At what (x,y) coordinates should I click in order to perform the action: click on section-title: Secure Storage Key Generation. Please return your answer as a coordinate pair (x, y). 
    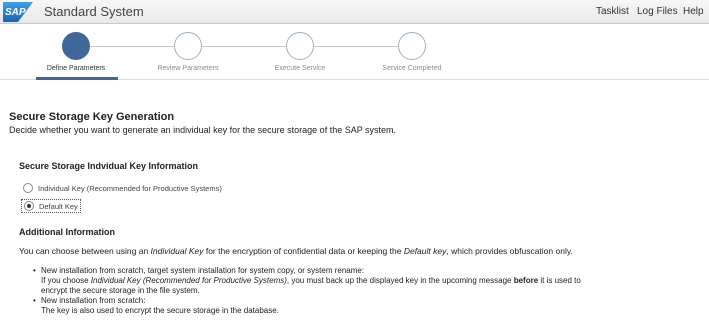
    Looking at the image, I should click on (92, 117).